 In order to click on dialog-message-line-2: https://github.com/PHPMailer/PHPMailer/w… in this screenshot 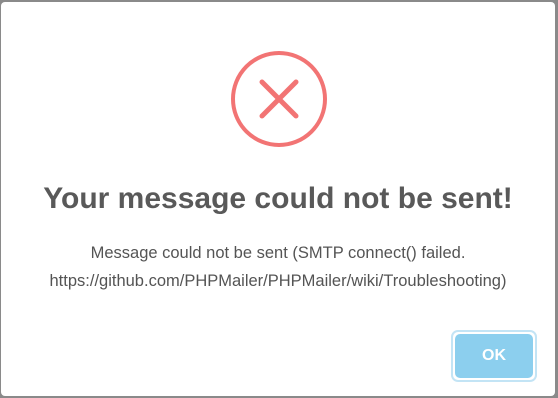, I will do `click(278, 281)`.